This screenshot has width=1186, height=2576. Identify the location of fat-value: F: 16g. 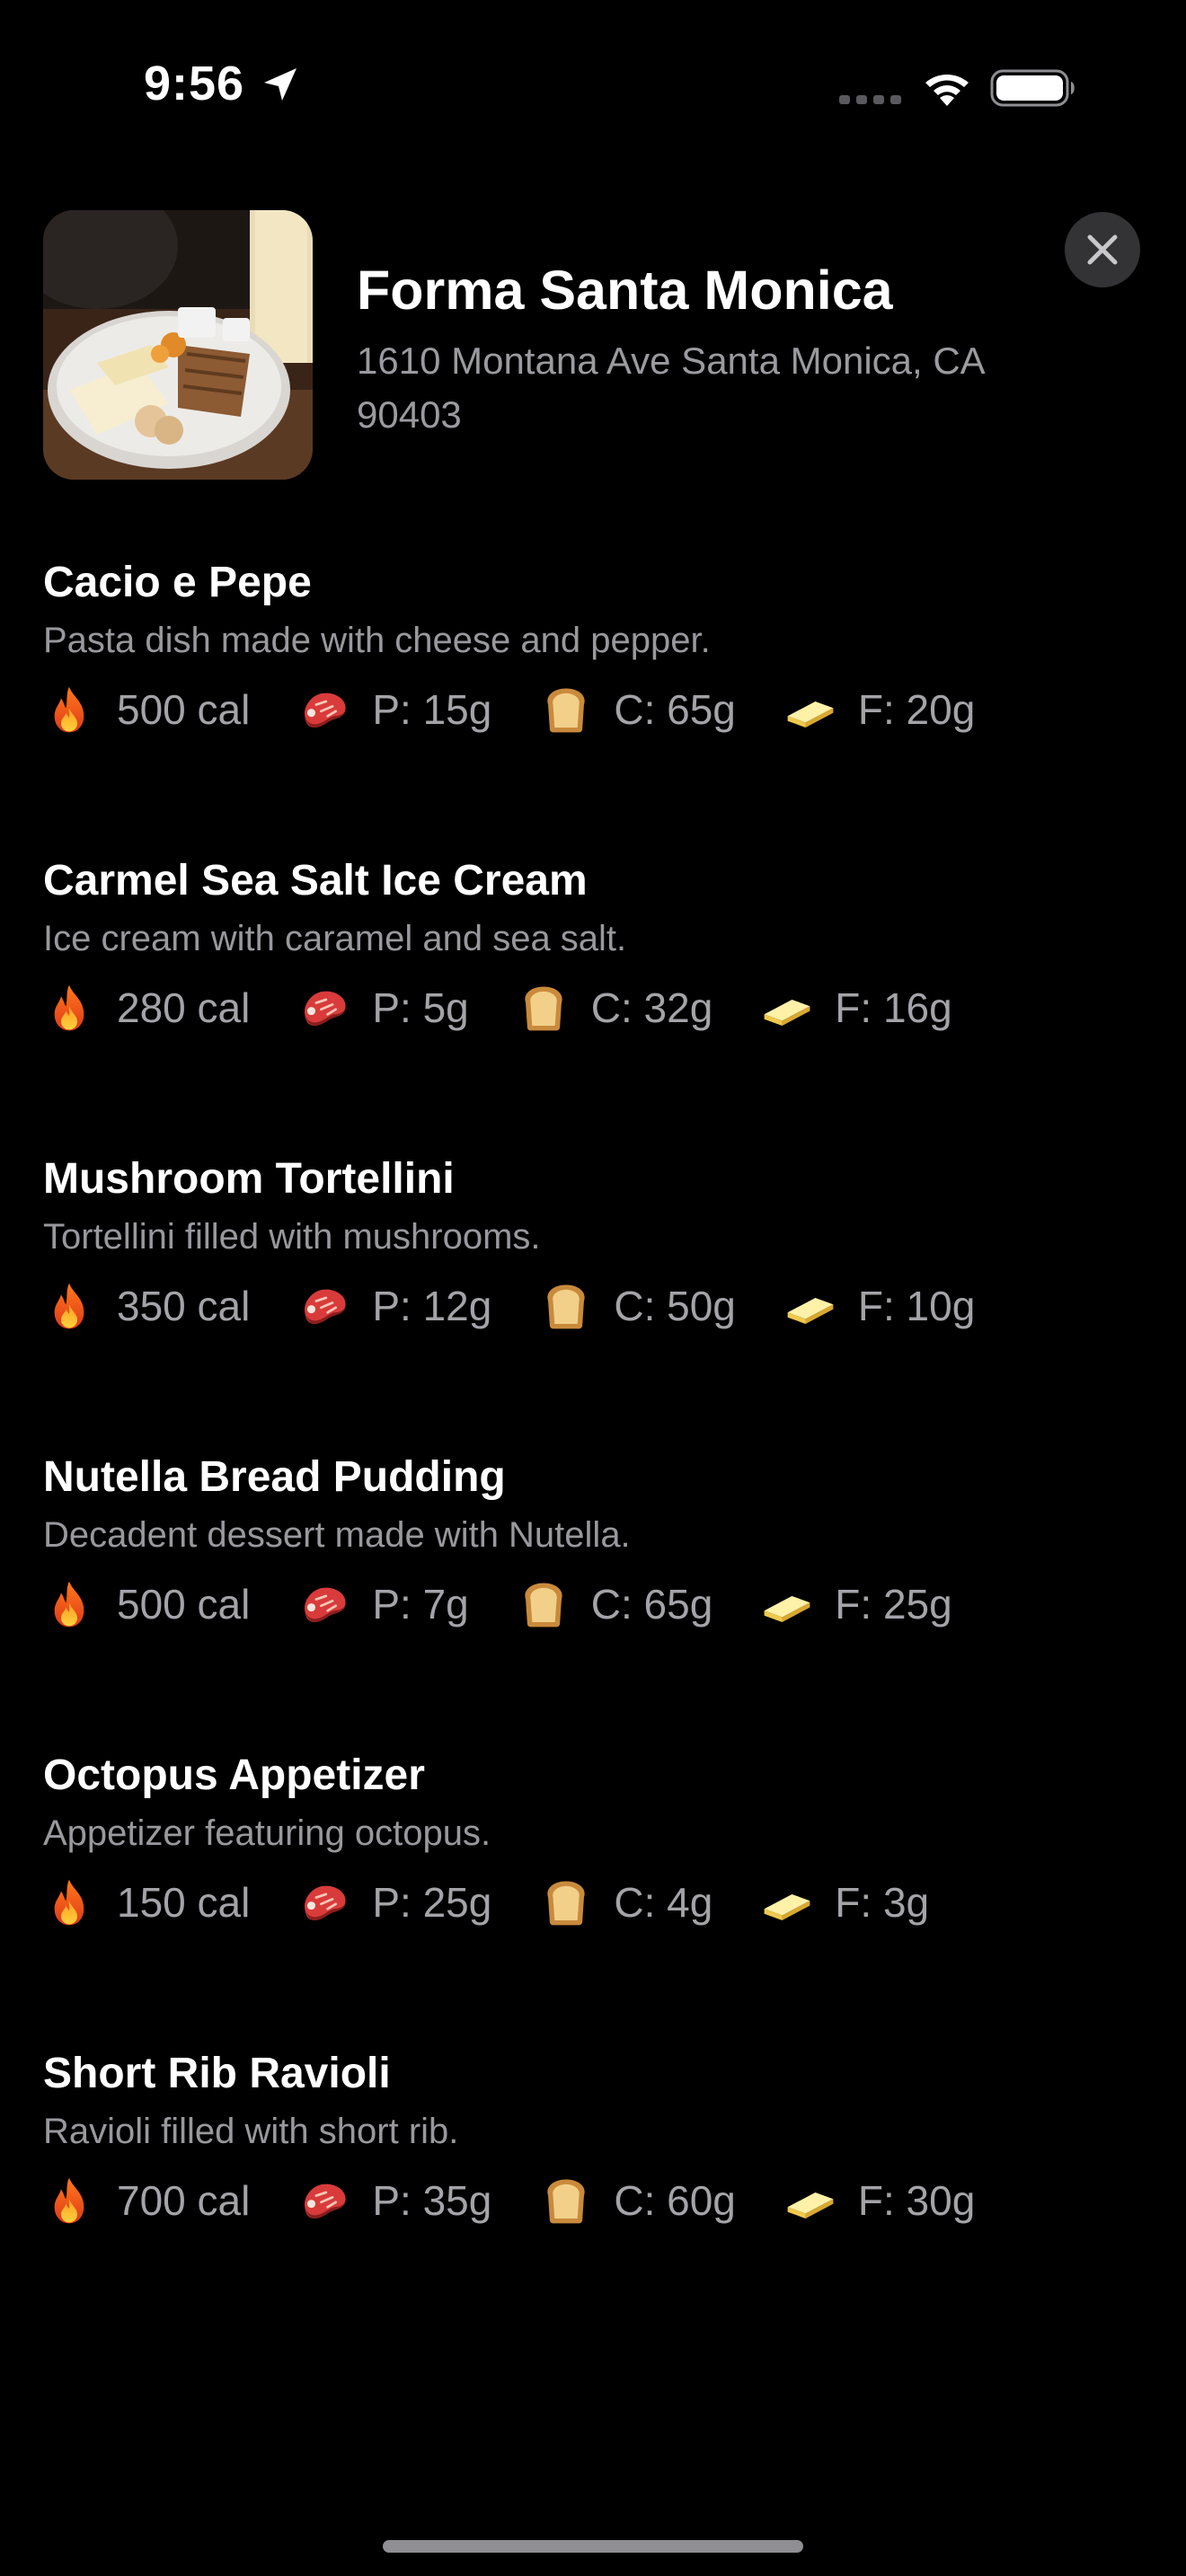
(893, 1007).